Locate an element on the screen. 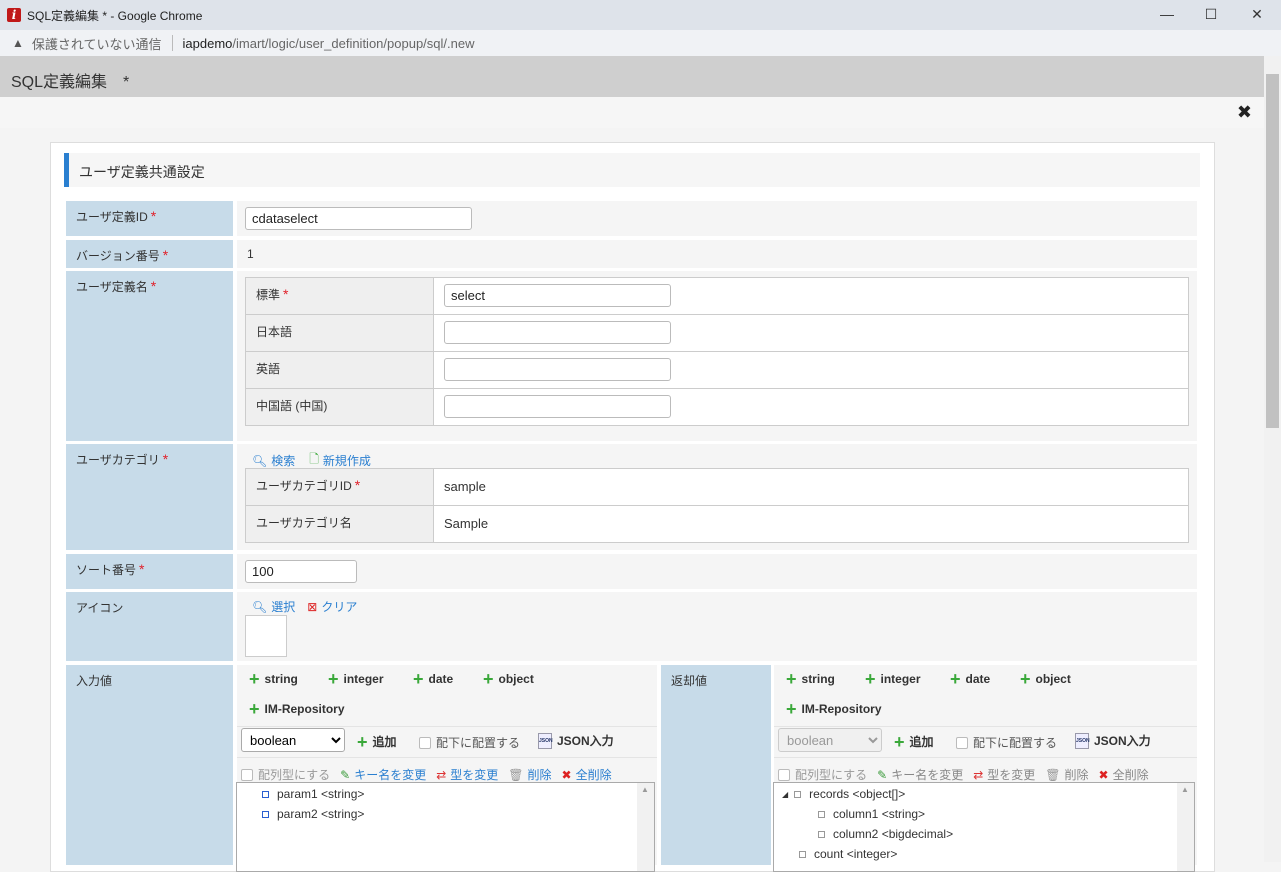  out-json-input-button: JSON JSON入力 is located at coordinates (1113, 740).